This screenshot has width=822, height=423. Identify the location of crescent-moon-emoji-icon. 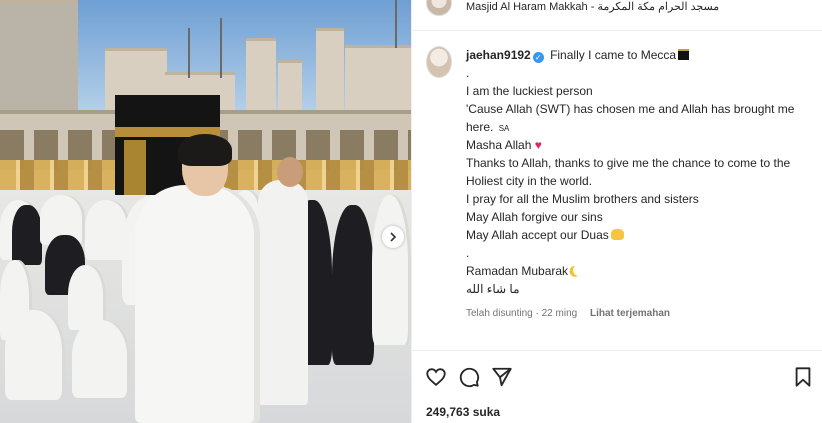
(579, 270).